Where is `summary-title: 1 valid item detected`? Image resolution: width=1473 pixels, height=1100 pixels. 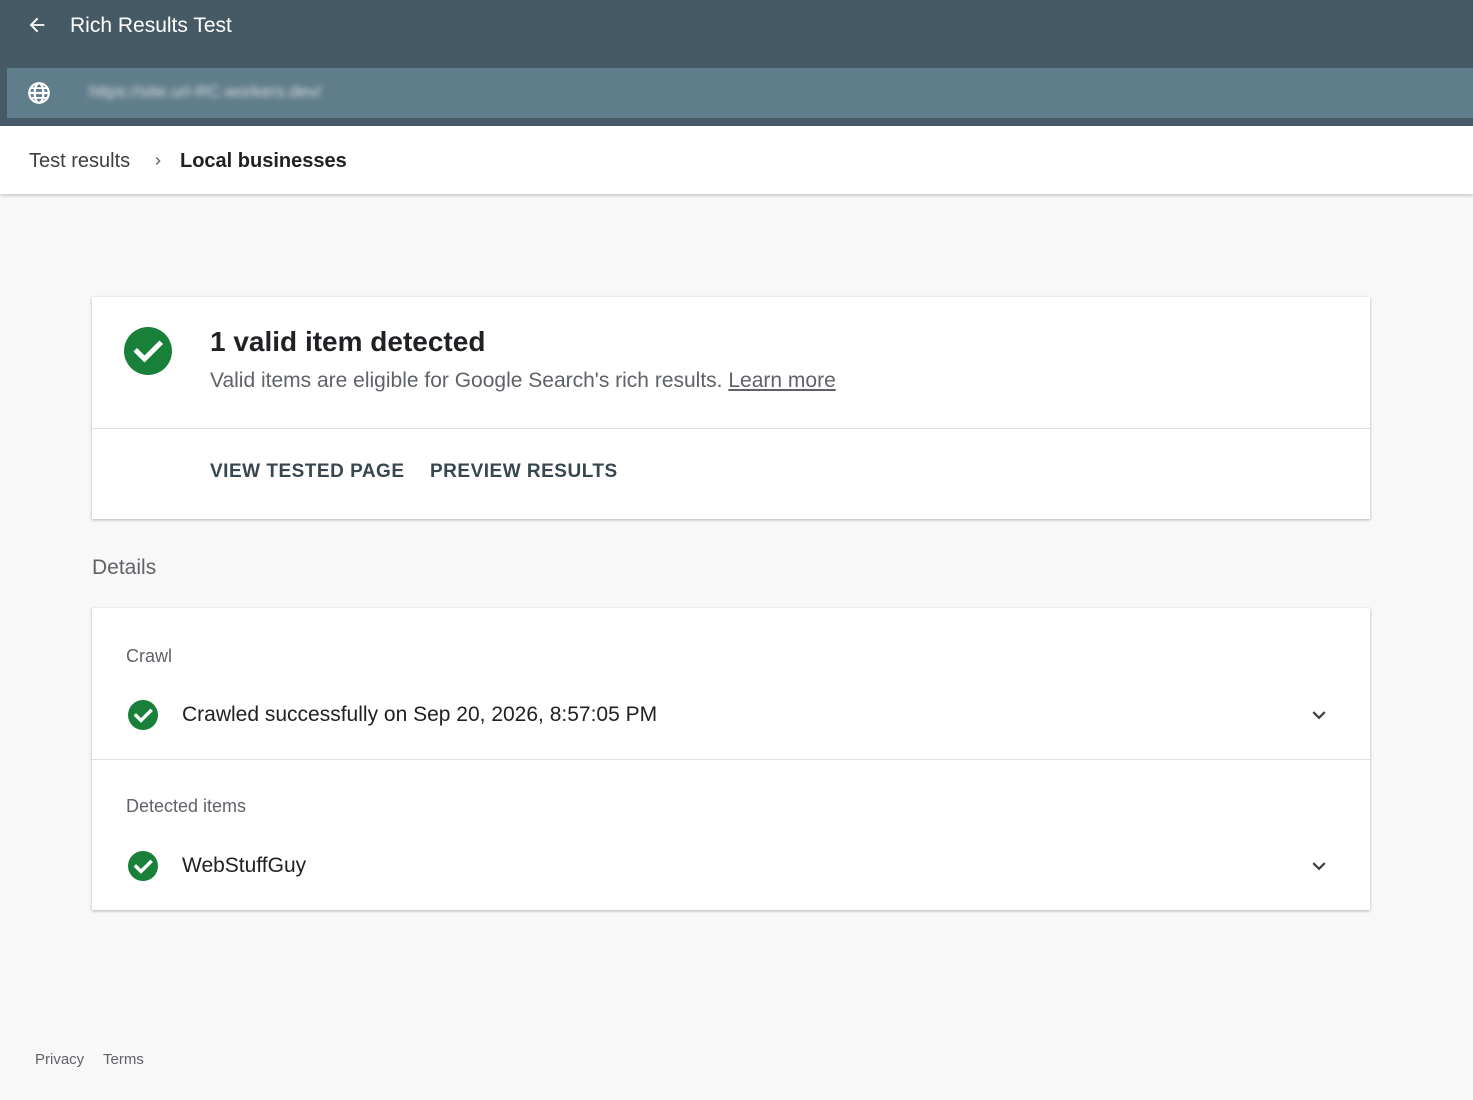 summary-title: 1 valid item detected is located at coordinates (348, 341).